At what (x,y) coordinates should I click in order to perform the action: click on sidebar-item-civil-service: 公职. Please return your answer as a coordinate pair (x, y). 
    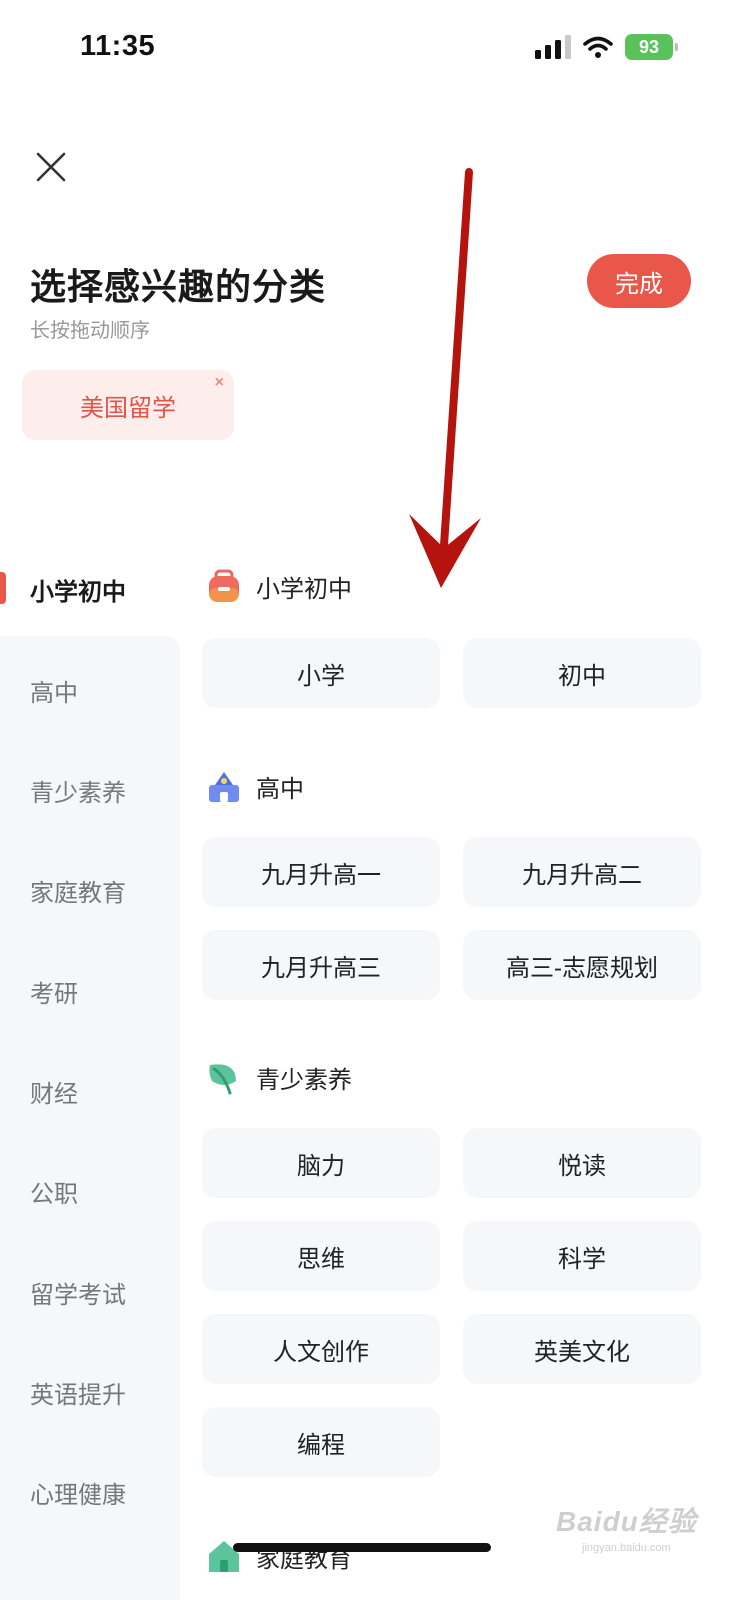
    Looking at the image, I should click on (54, 1191).